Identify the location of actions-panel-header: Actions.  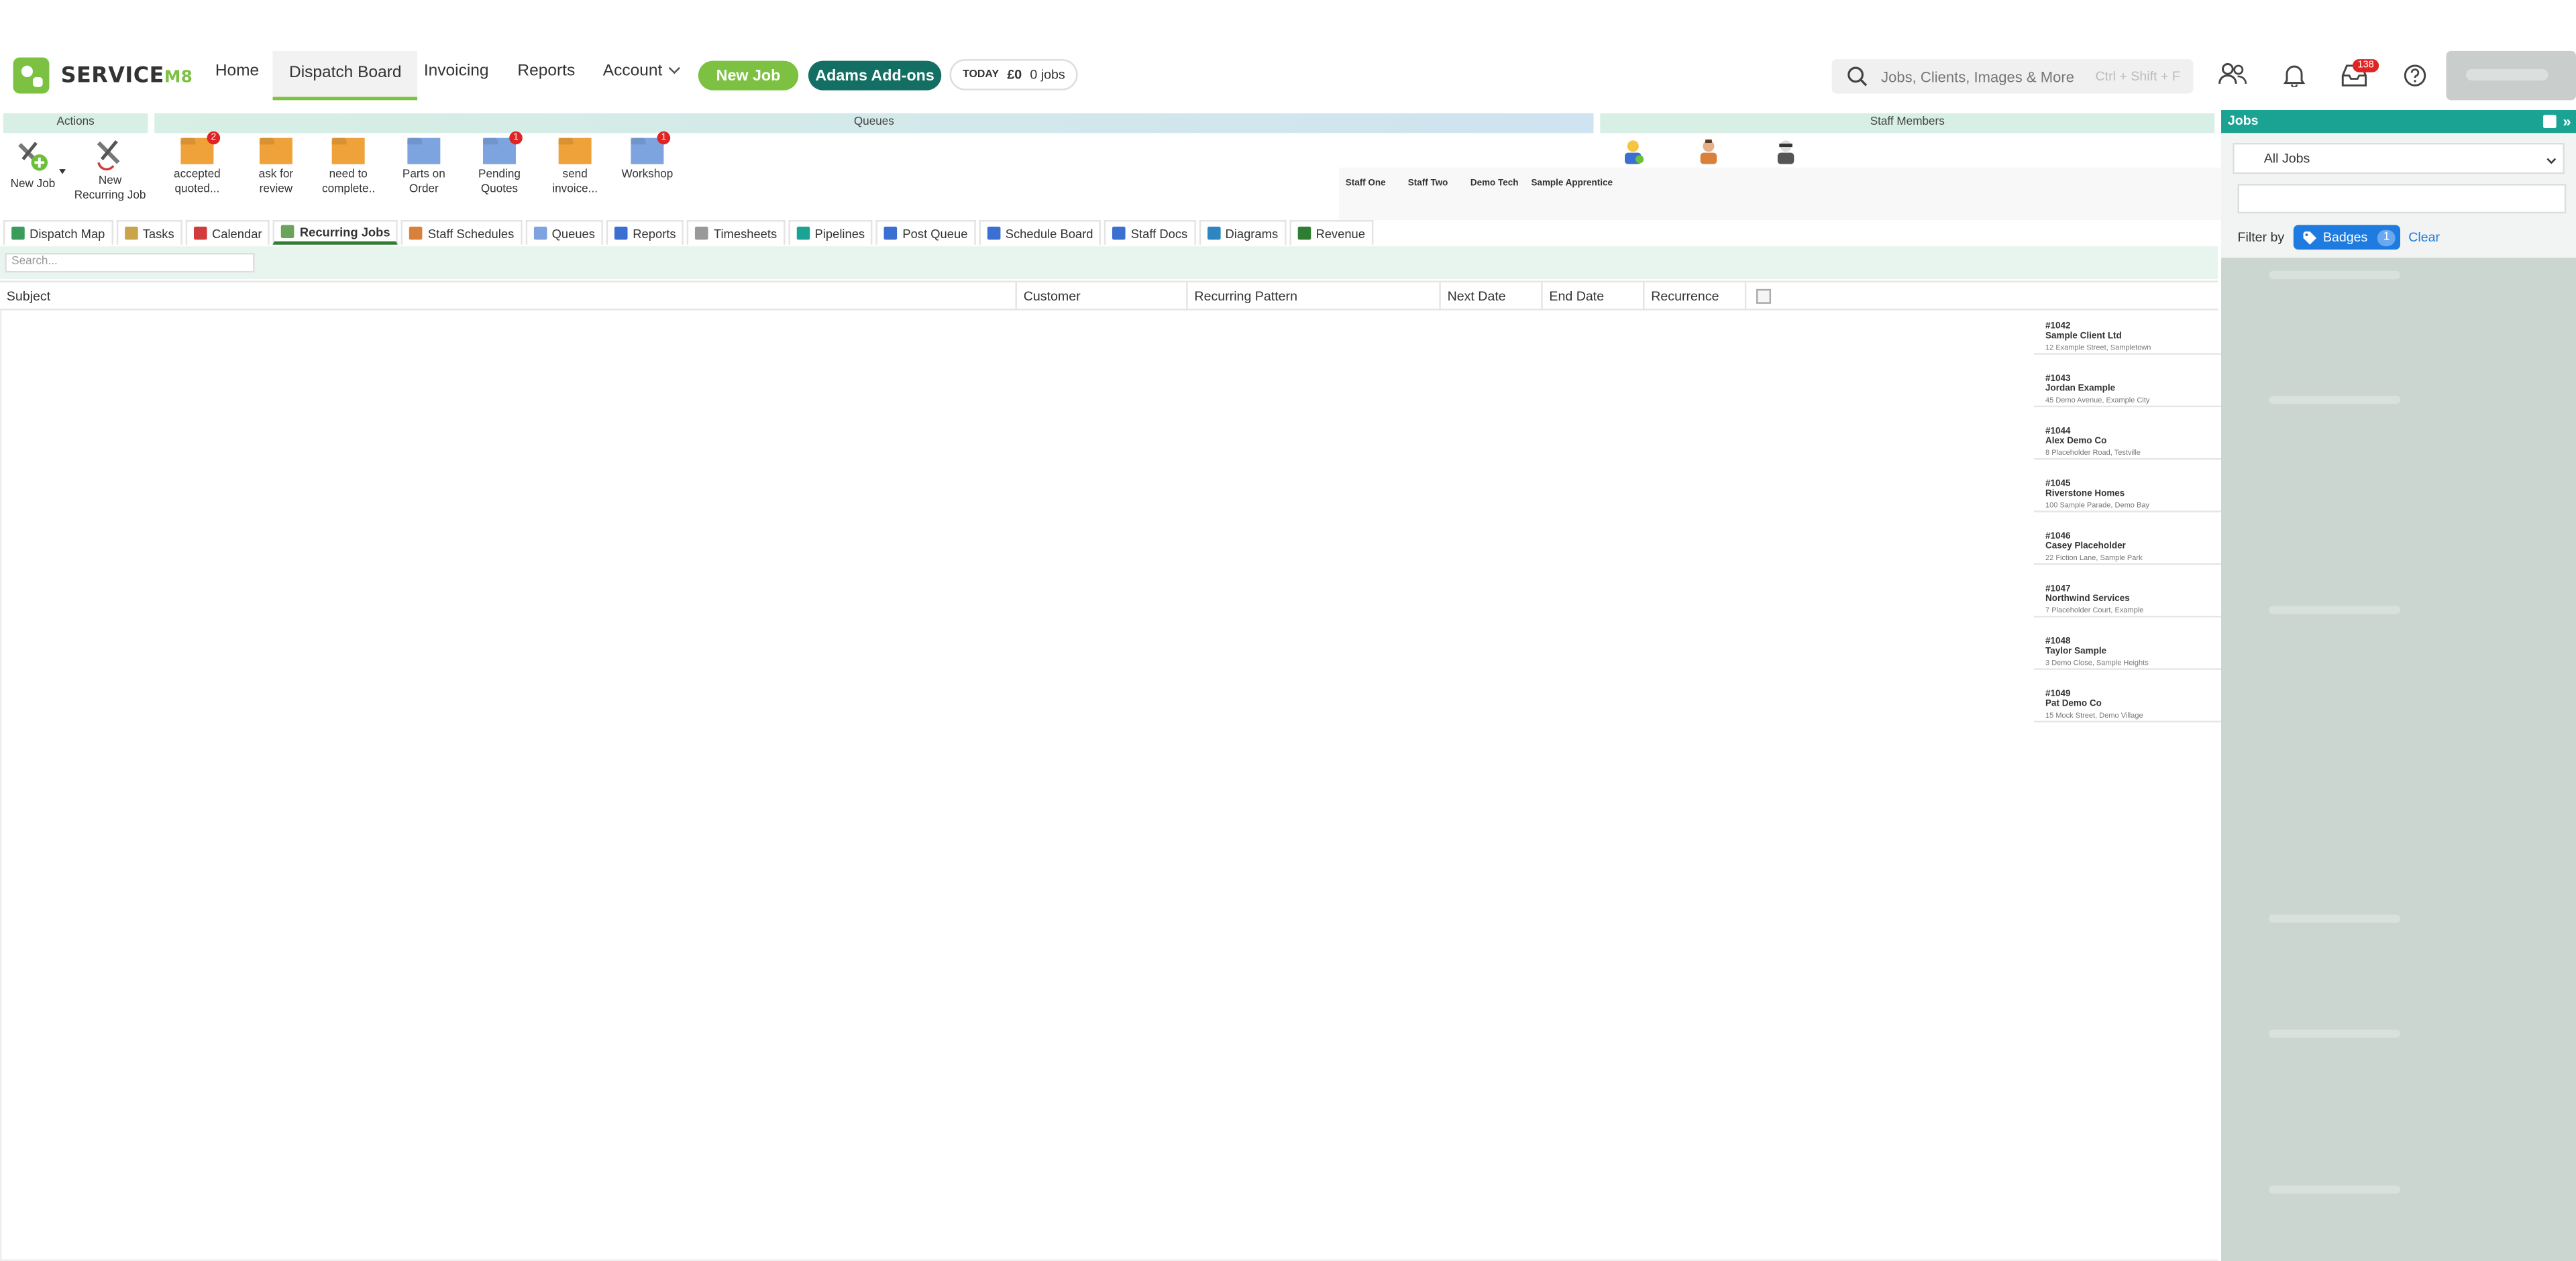
(75, 123).